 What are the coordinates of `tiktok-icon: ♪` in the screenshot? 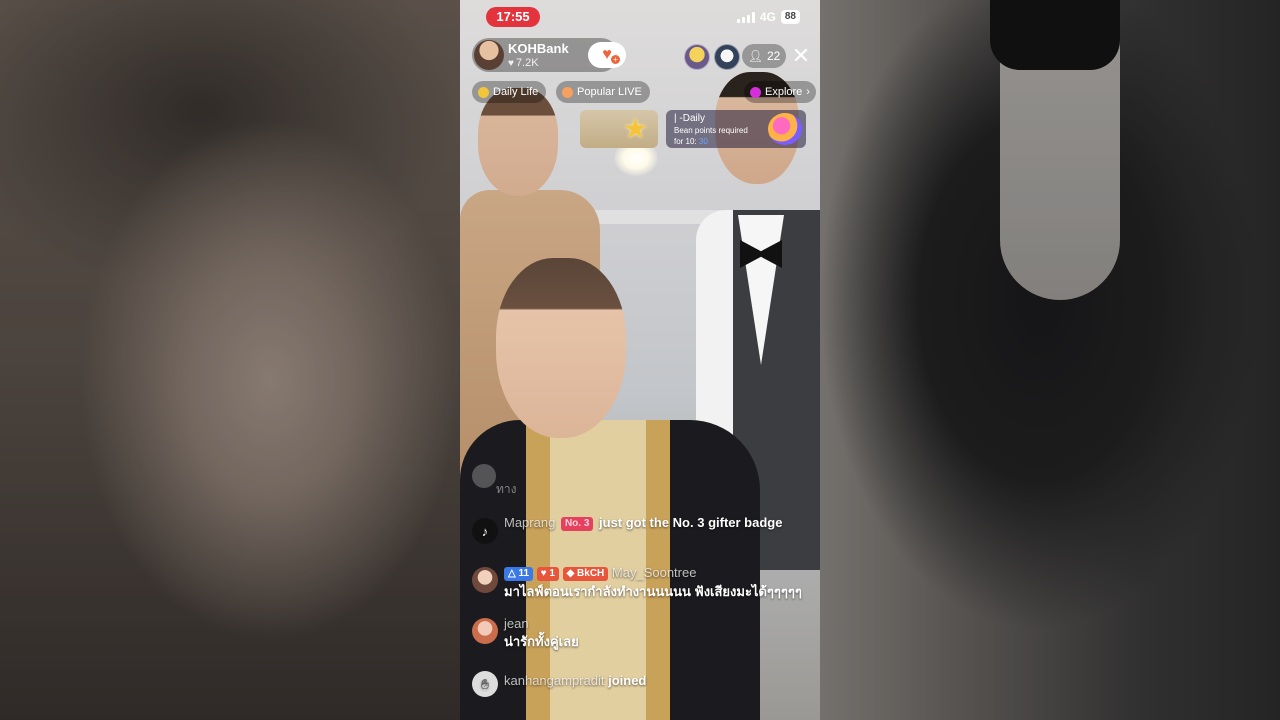 It's located at (485, 531).